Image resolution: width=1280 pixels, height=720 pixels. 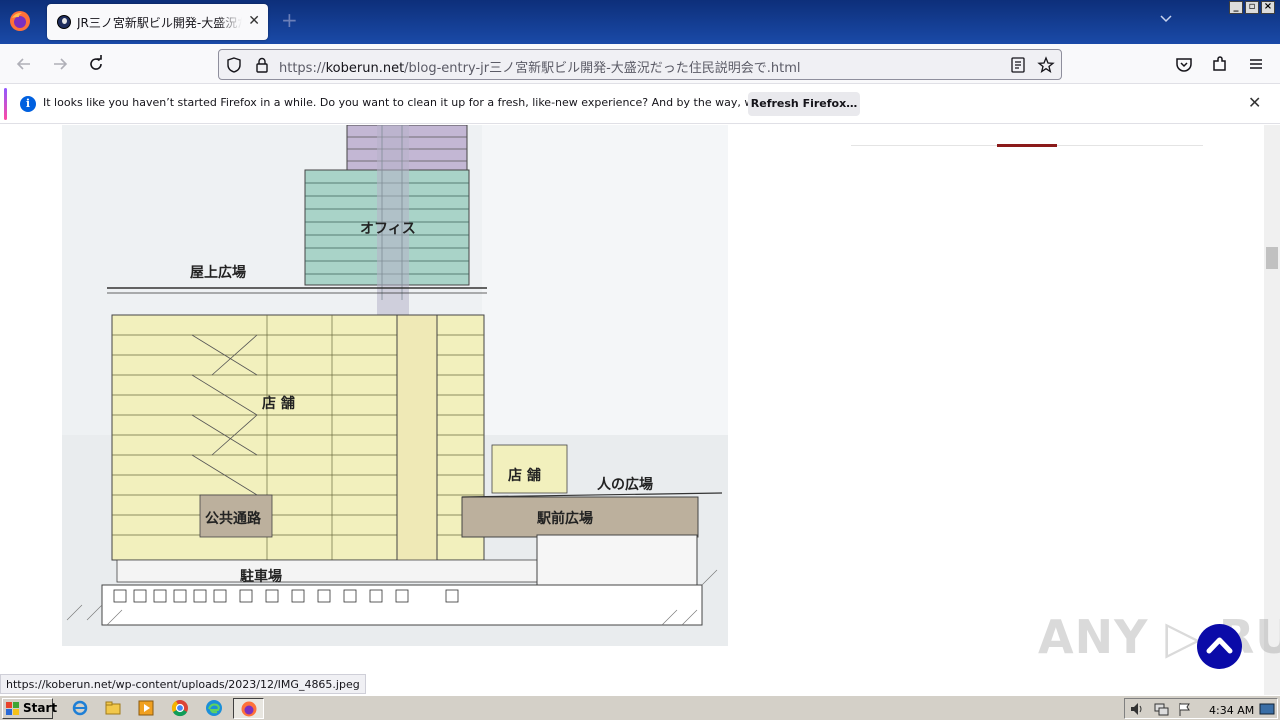 I want to click on pocket-icon, so click(x=1184, y=64).